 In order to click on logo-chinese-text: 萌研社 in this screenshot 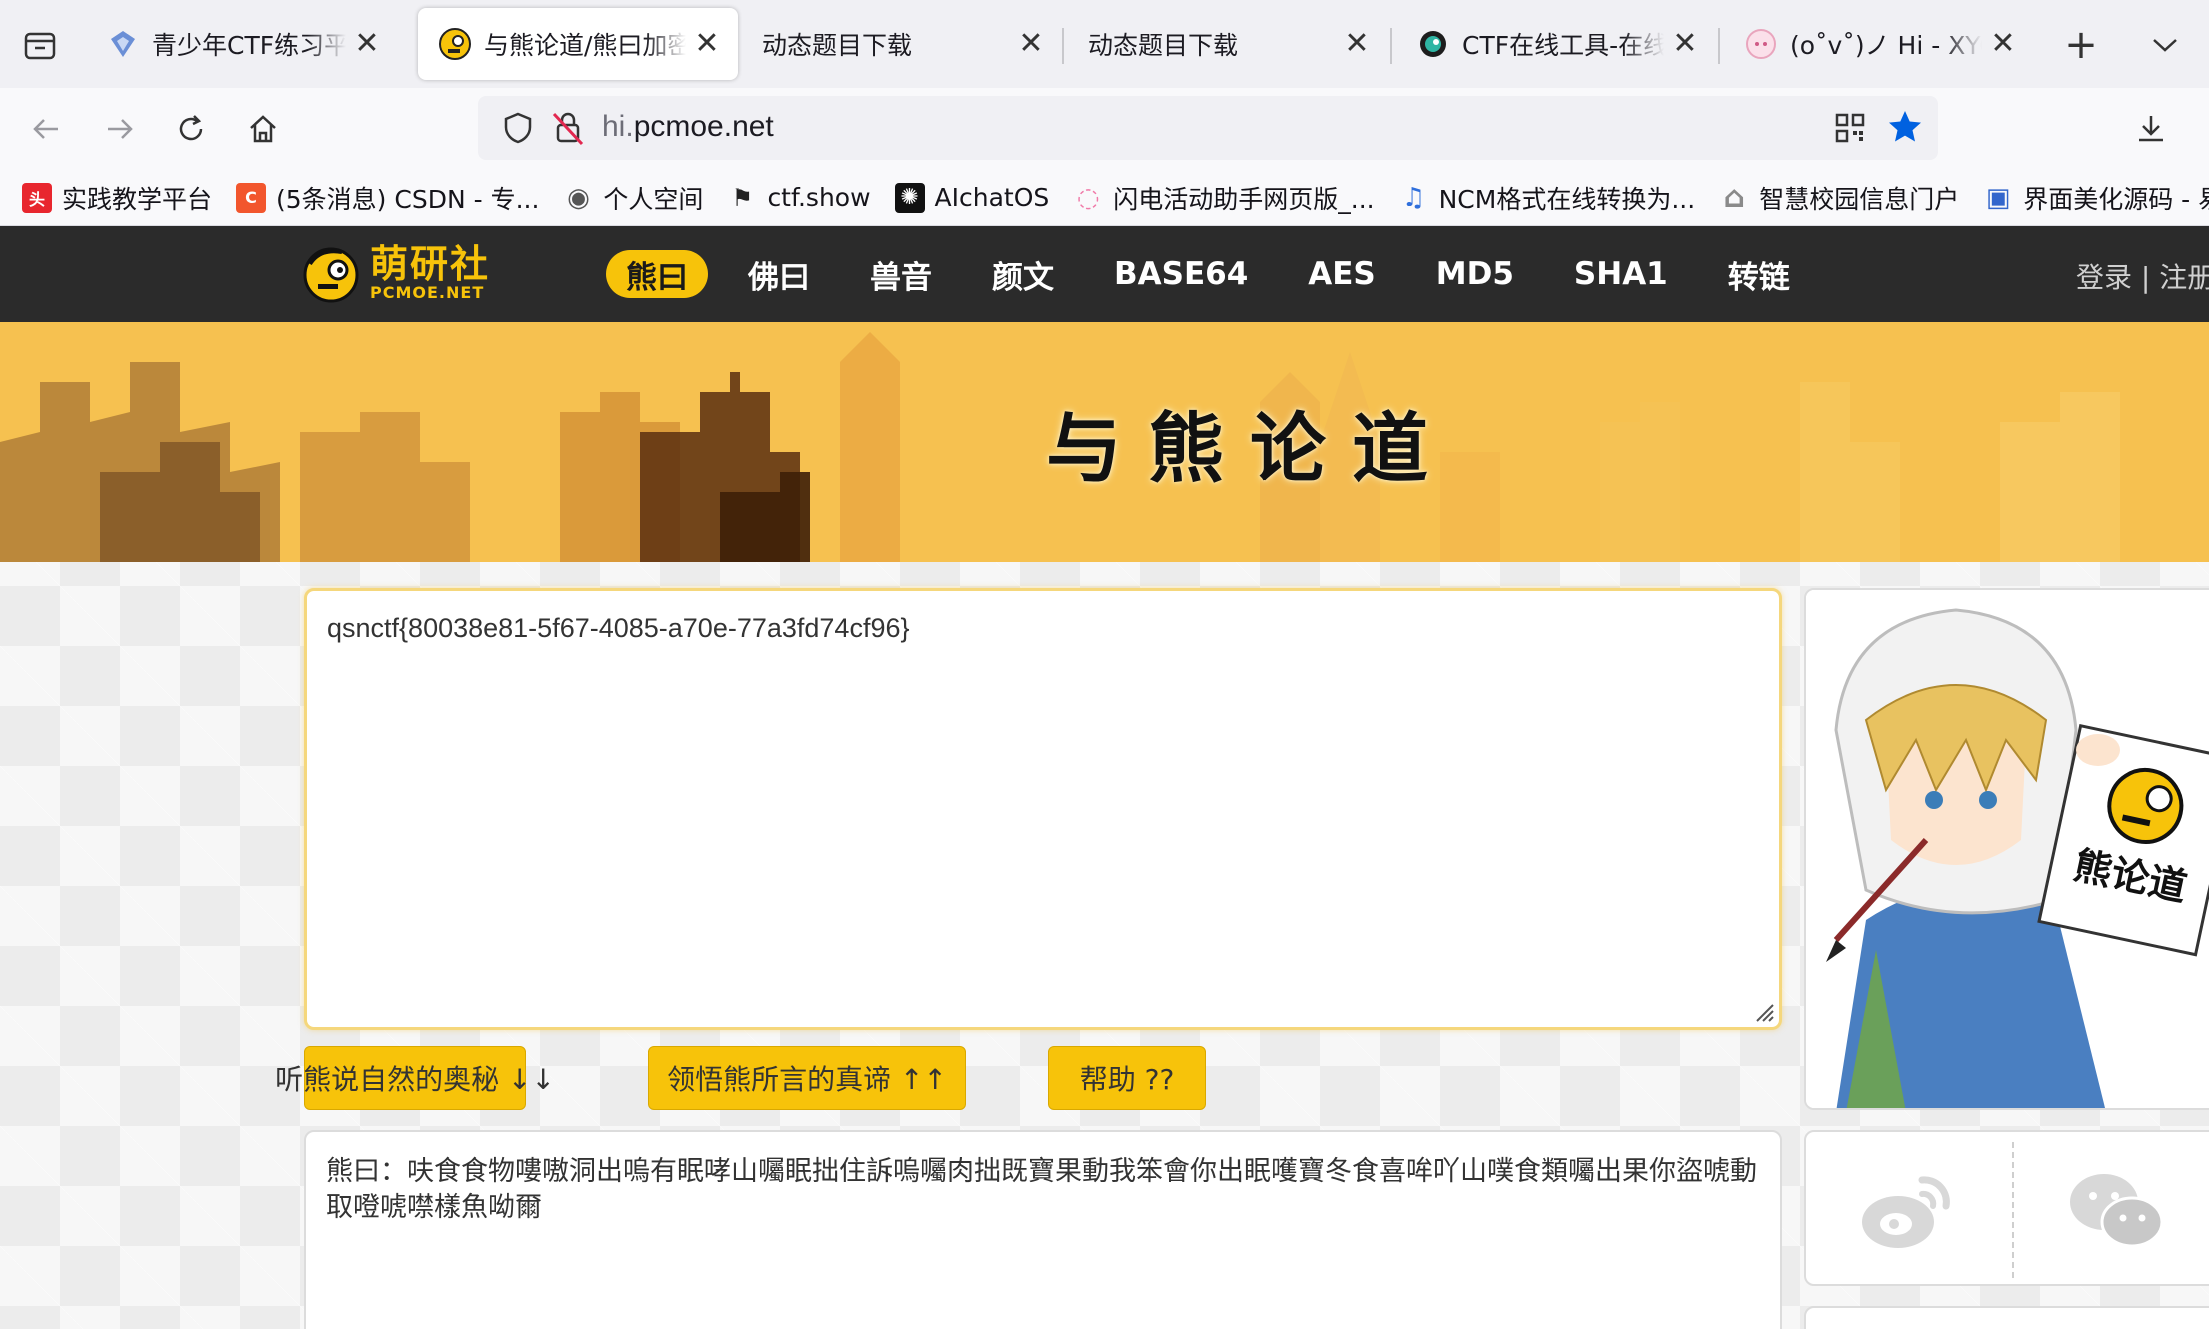, I will do `click(430, 264)`.